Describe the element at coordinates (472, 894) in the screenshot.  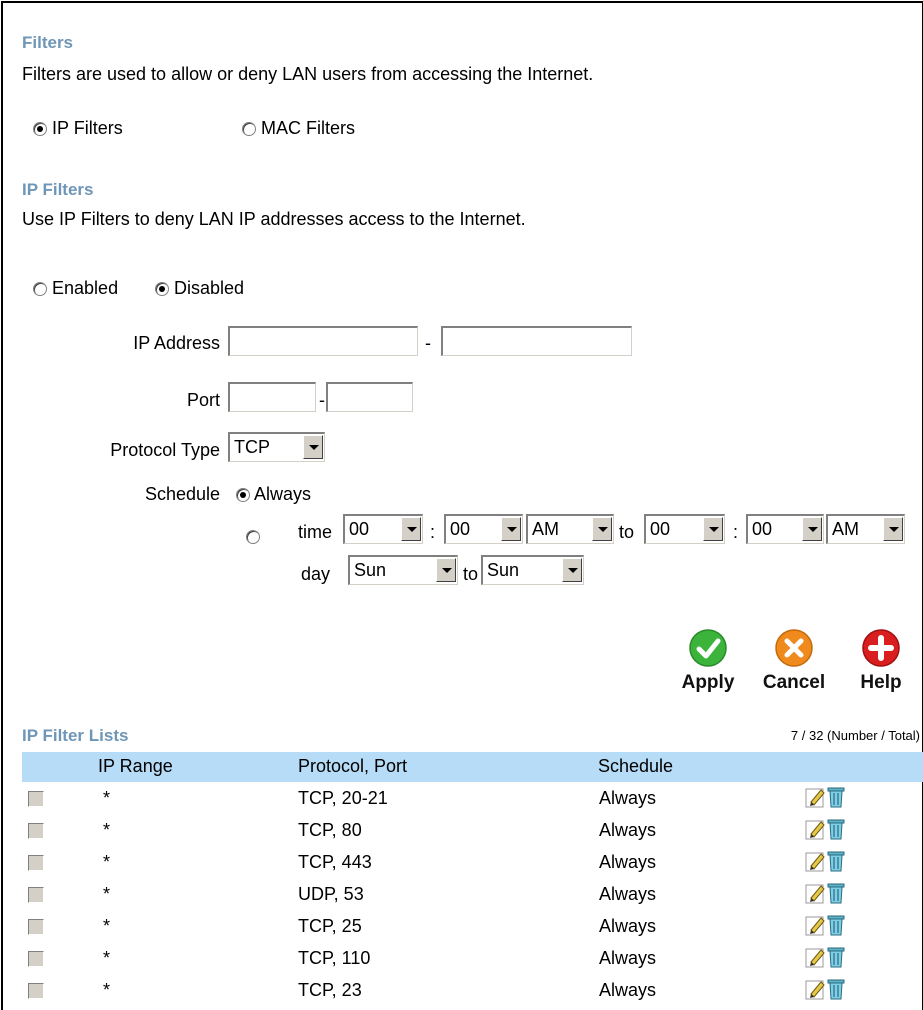
I see `table-row: * UDP, 53 Always` at that location.